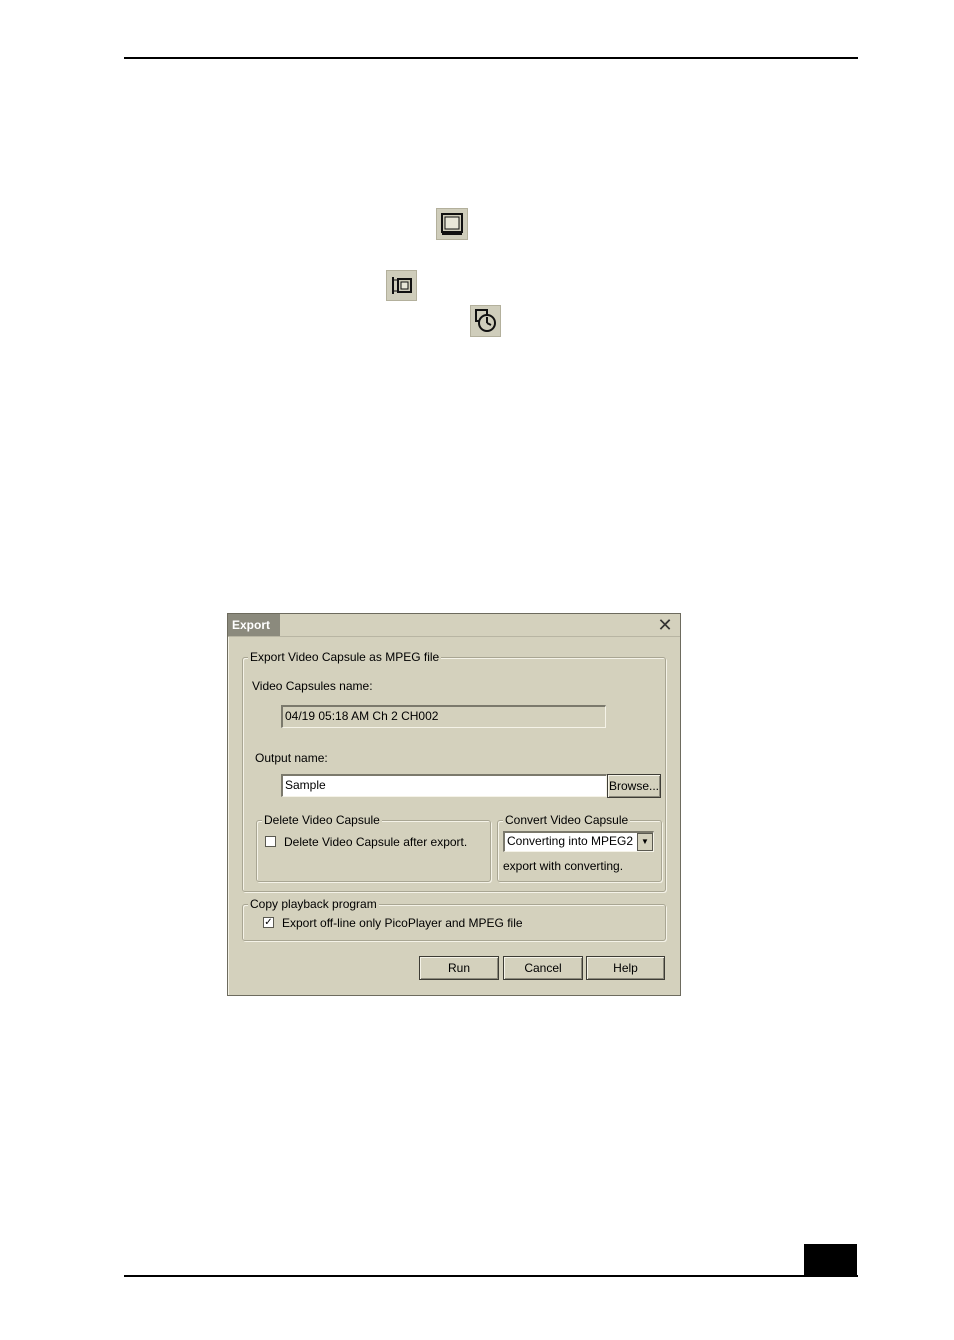 The width and height of the screenshot is (954, 1340). Describe the element at coordinates (254, 625) in the screenshot. I see `dialog-title: Export` at that location.